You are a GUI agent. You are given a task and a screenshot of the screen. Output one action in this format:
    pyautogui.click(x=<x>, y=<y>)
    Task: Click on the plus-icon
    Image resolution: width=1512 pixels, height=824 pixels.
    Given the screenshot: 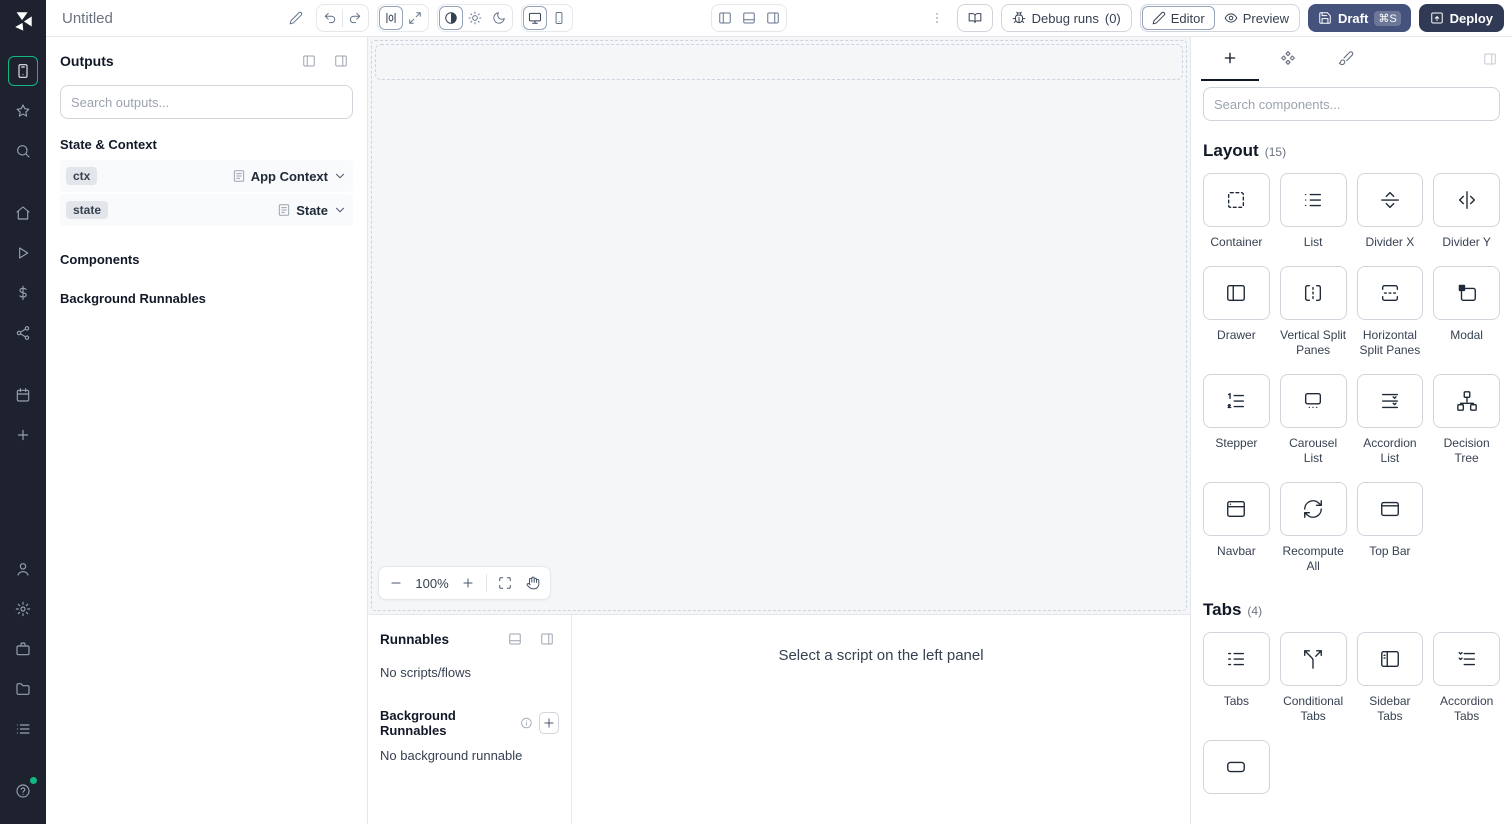 What is the action you would take?
    pyautogui.click(x=23, y=435)
    